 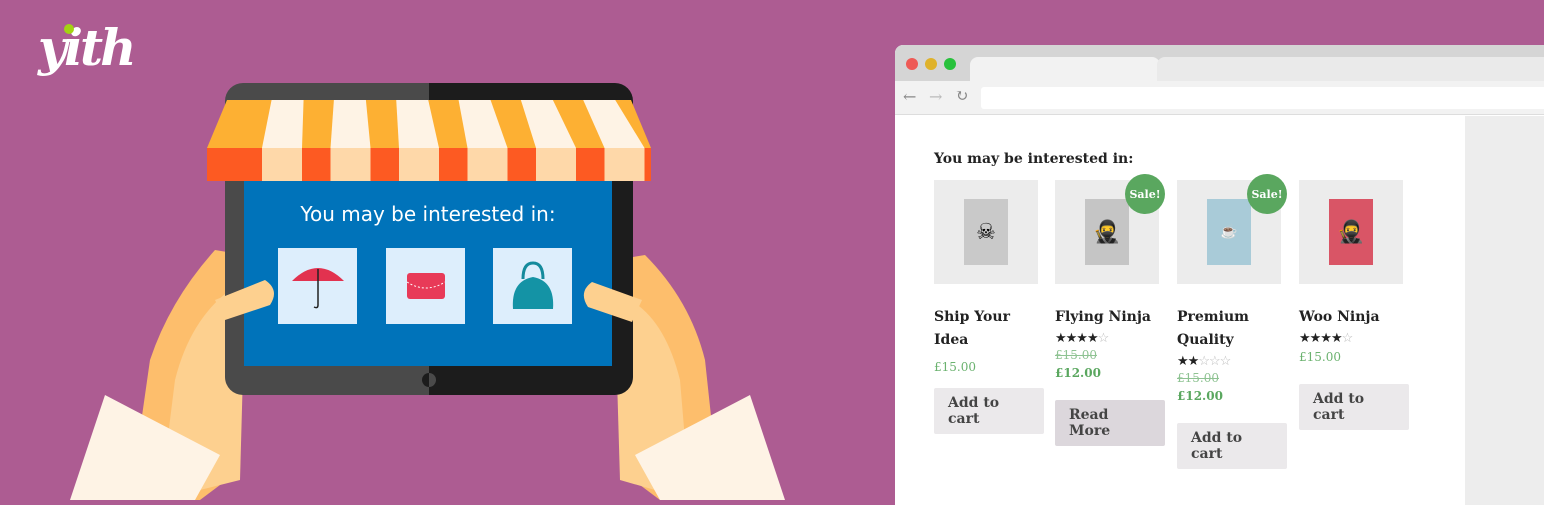 What do you see at coordinates (1217, 329) in the screenshot?
I see `product-name: Premium Quality` at bounding box center [1217, 329].